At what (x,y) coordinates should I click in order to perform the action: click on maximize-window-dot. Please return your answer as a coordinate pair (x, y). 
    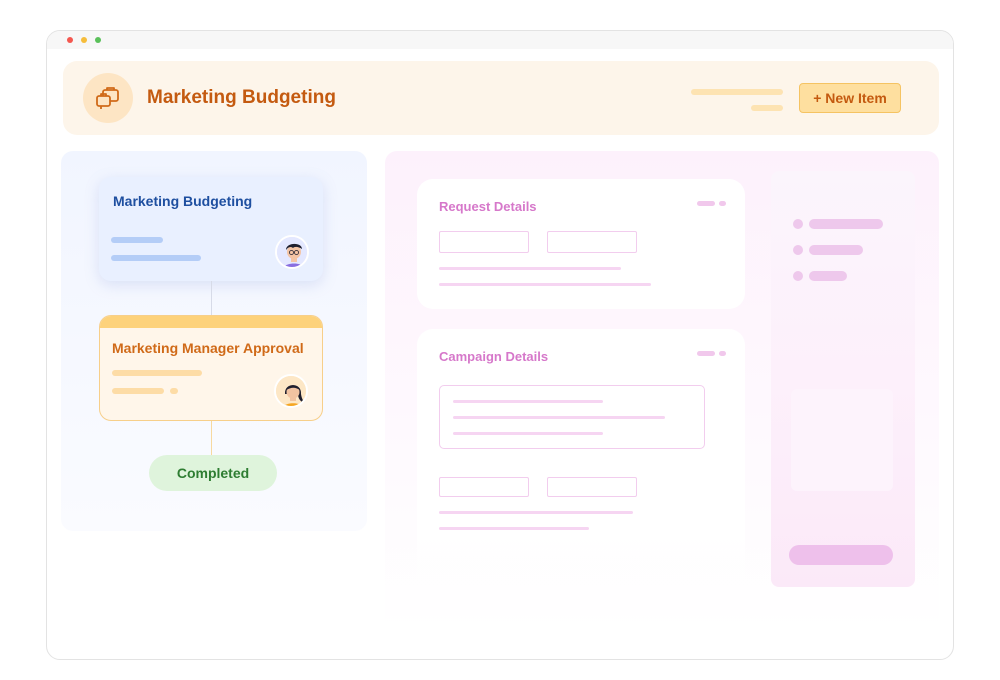
    Looking at the image, I should click on (98, 40).